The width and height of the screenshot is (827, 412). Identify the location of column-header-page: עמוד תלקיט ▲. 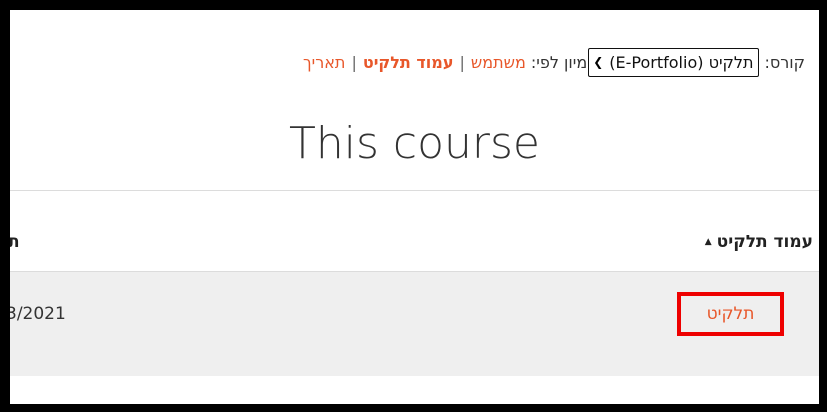
(759, 242).